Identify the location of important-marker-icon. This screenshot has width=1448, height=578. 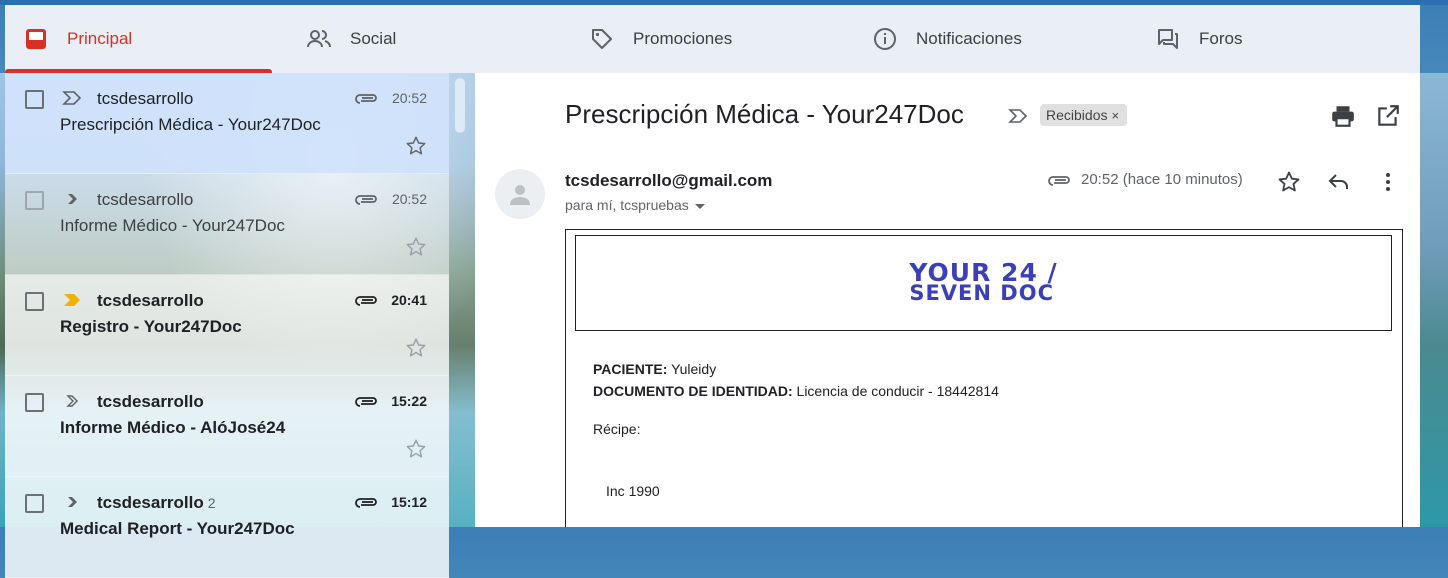
(72, 300).